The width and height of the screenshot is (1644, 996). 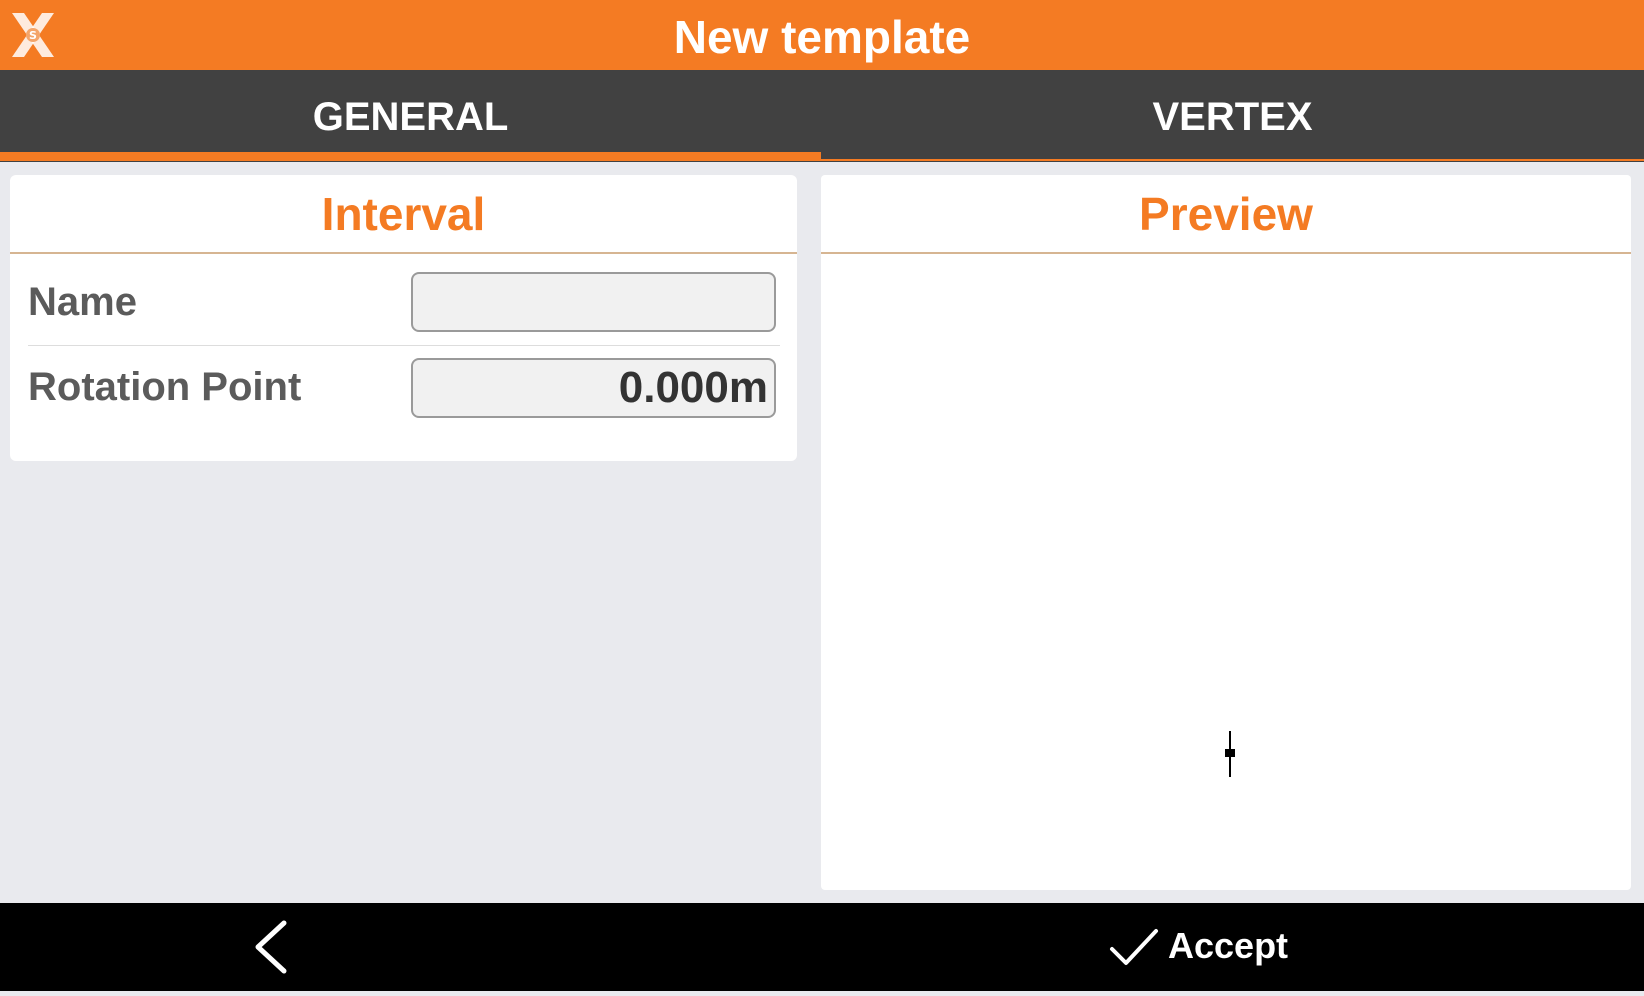 What do you see at coordinates (1232, 116) in the screenshot?
I see `tab-vertex: VERTEX` at bounding box center [1232, 116].